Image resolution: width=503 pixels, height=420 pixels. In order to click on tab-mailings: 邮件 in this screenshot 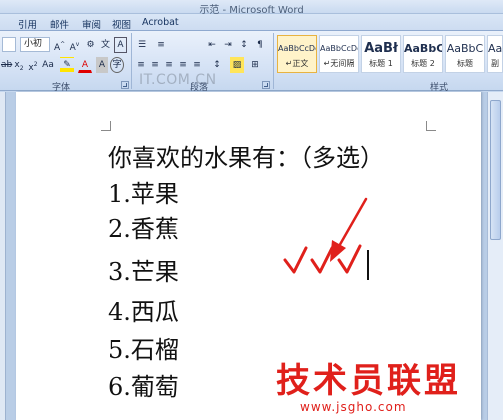, I will do `click(59, 24)`.